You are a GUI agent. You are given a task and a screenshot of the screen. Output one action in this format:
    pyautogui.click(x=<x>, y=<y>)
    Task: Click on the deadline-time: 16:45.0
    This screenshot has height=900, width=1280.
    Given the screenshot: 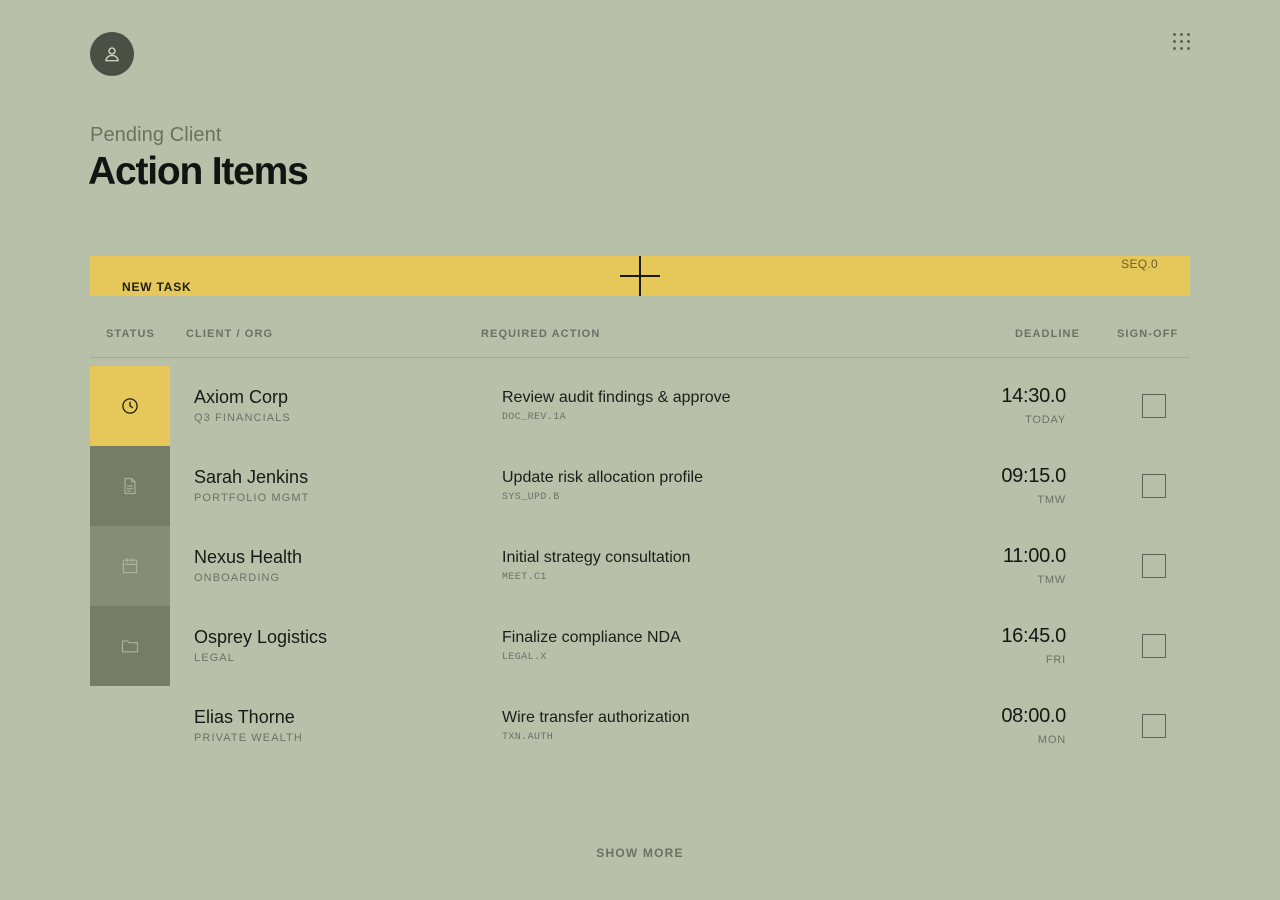 What is the action you would take?
    pyautogui.click(x=1033, y=636)
    